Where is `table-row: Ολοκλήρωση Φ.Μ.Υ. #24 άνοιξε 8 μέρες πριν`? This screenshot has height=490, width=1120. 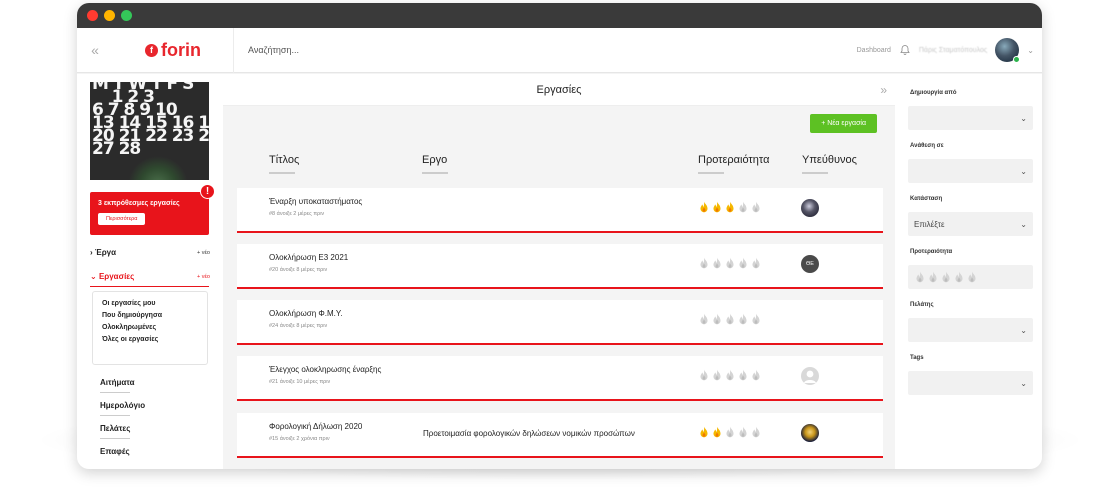 table-row: Ολοκλήρωση Φ.Μ.Υ. #24 άνοιξε 8 μέρες πριν is located at coordinates (560, 322).